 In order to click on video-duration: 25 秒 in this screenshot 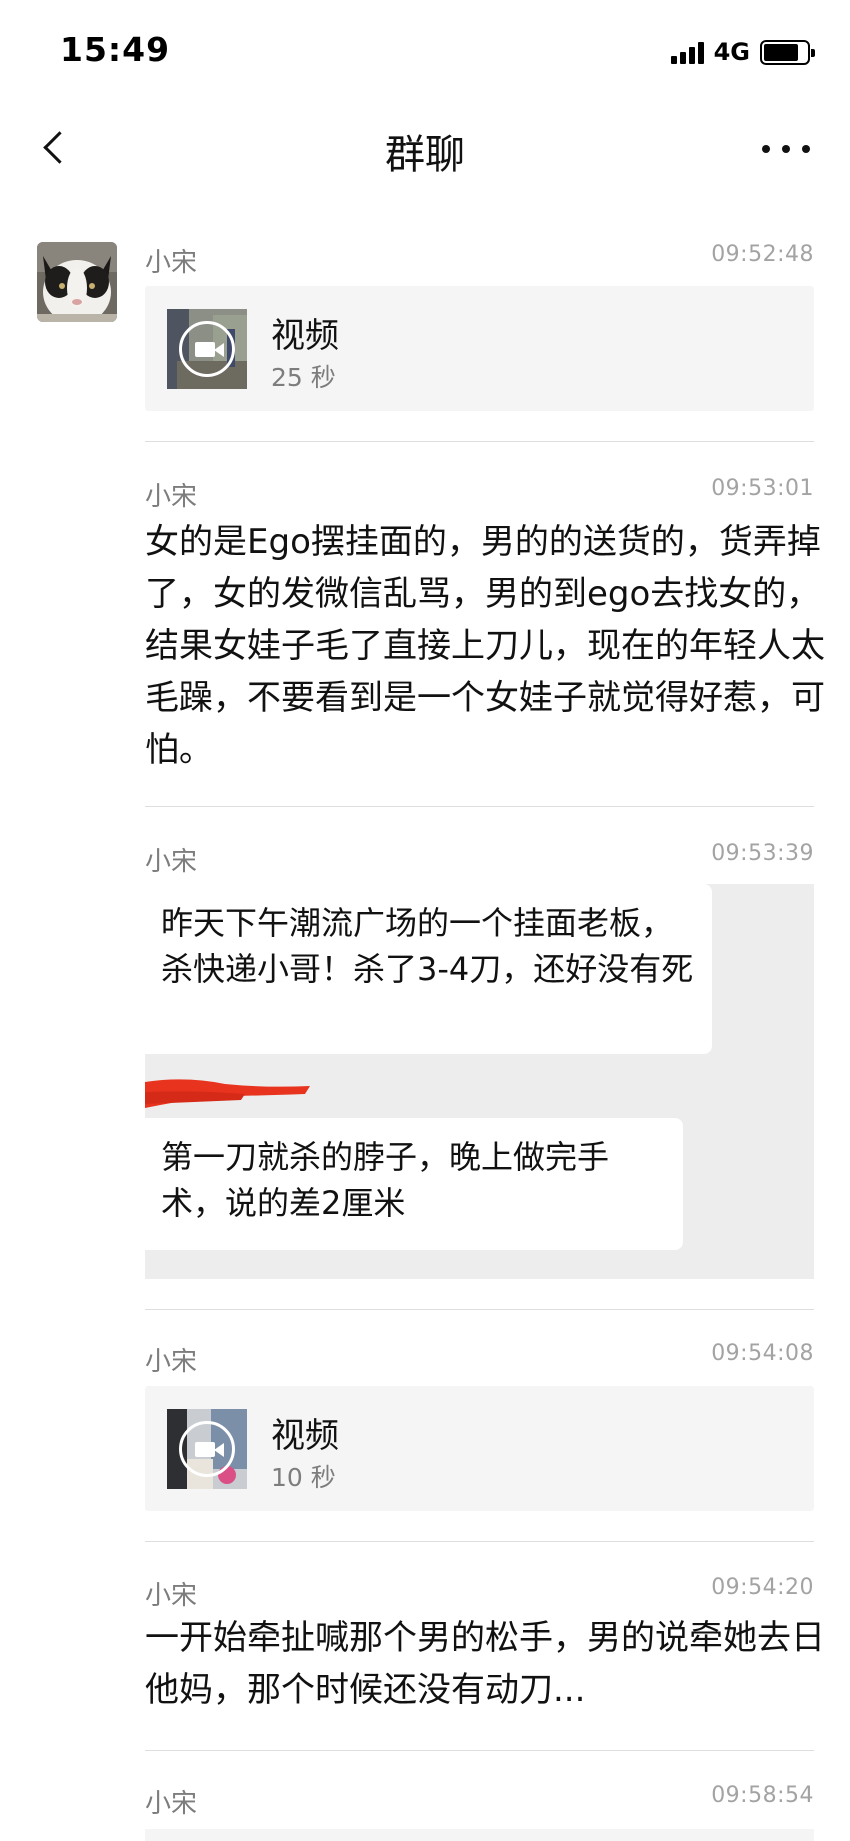, I will do `click(303, 377)`.